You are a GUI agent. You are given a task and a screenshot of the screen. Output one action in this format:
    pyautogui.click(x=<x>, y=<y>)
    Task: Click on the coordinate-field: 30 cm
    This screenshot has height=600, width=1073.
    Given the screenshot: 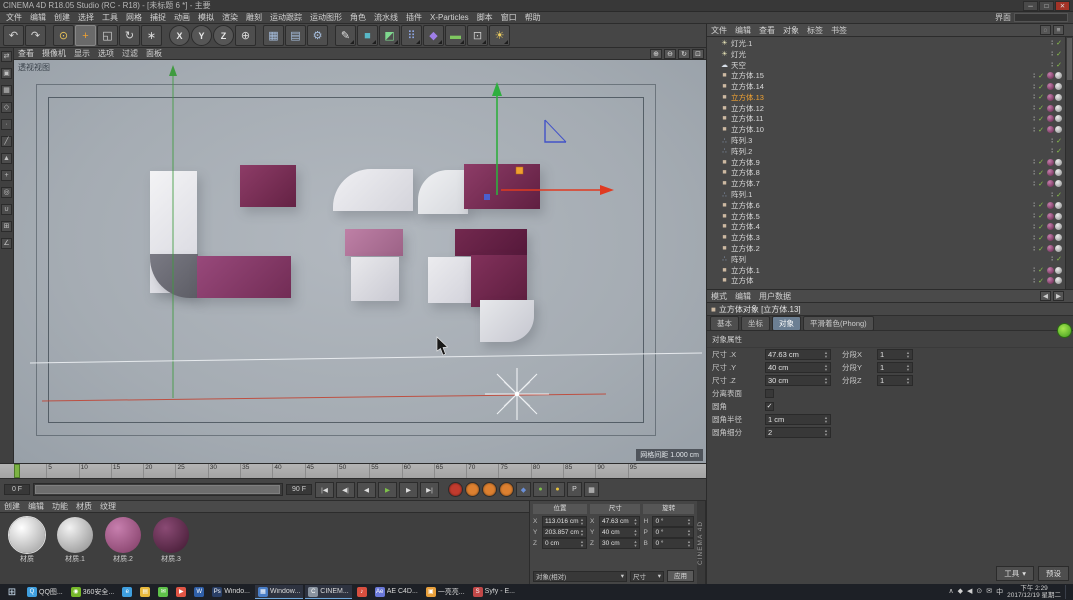 What is the action you would take?
    pyautogui.click(x=619, y=543)
    